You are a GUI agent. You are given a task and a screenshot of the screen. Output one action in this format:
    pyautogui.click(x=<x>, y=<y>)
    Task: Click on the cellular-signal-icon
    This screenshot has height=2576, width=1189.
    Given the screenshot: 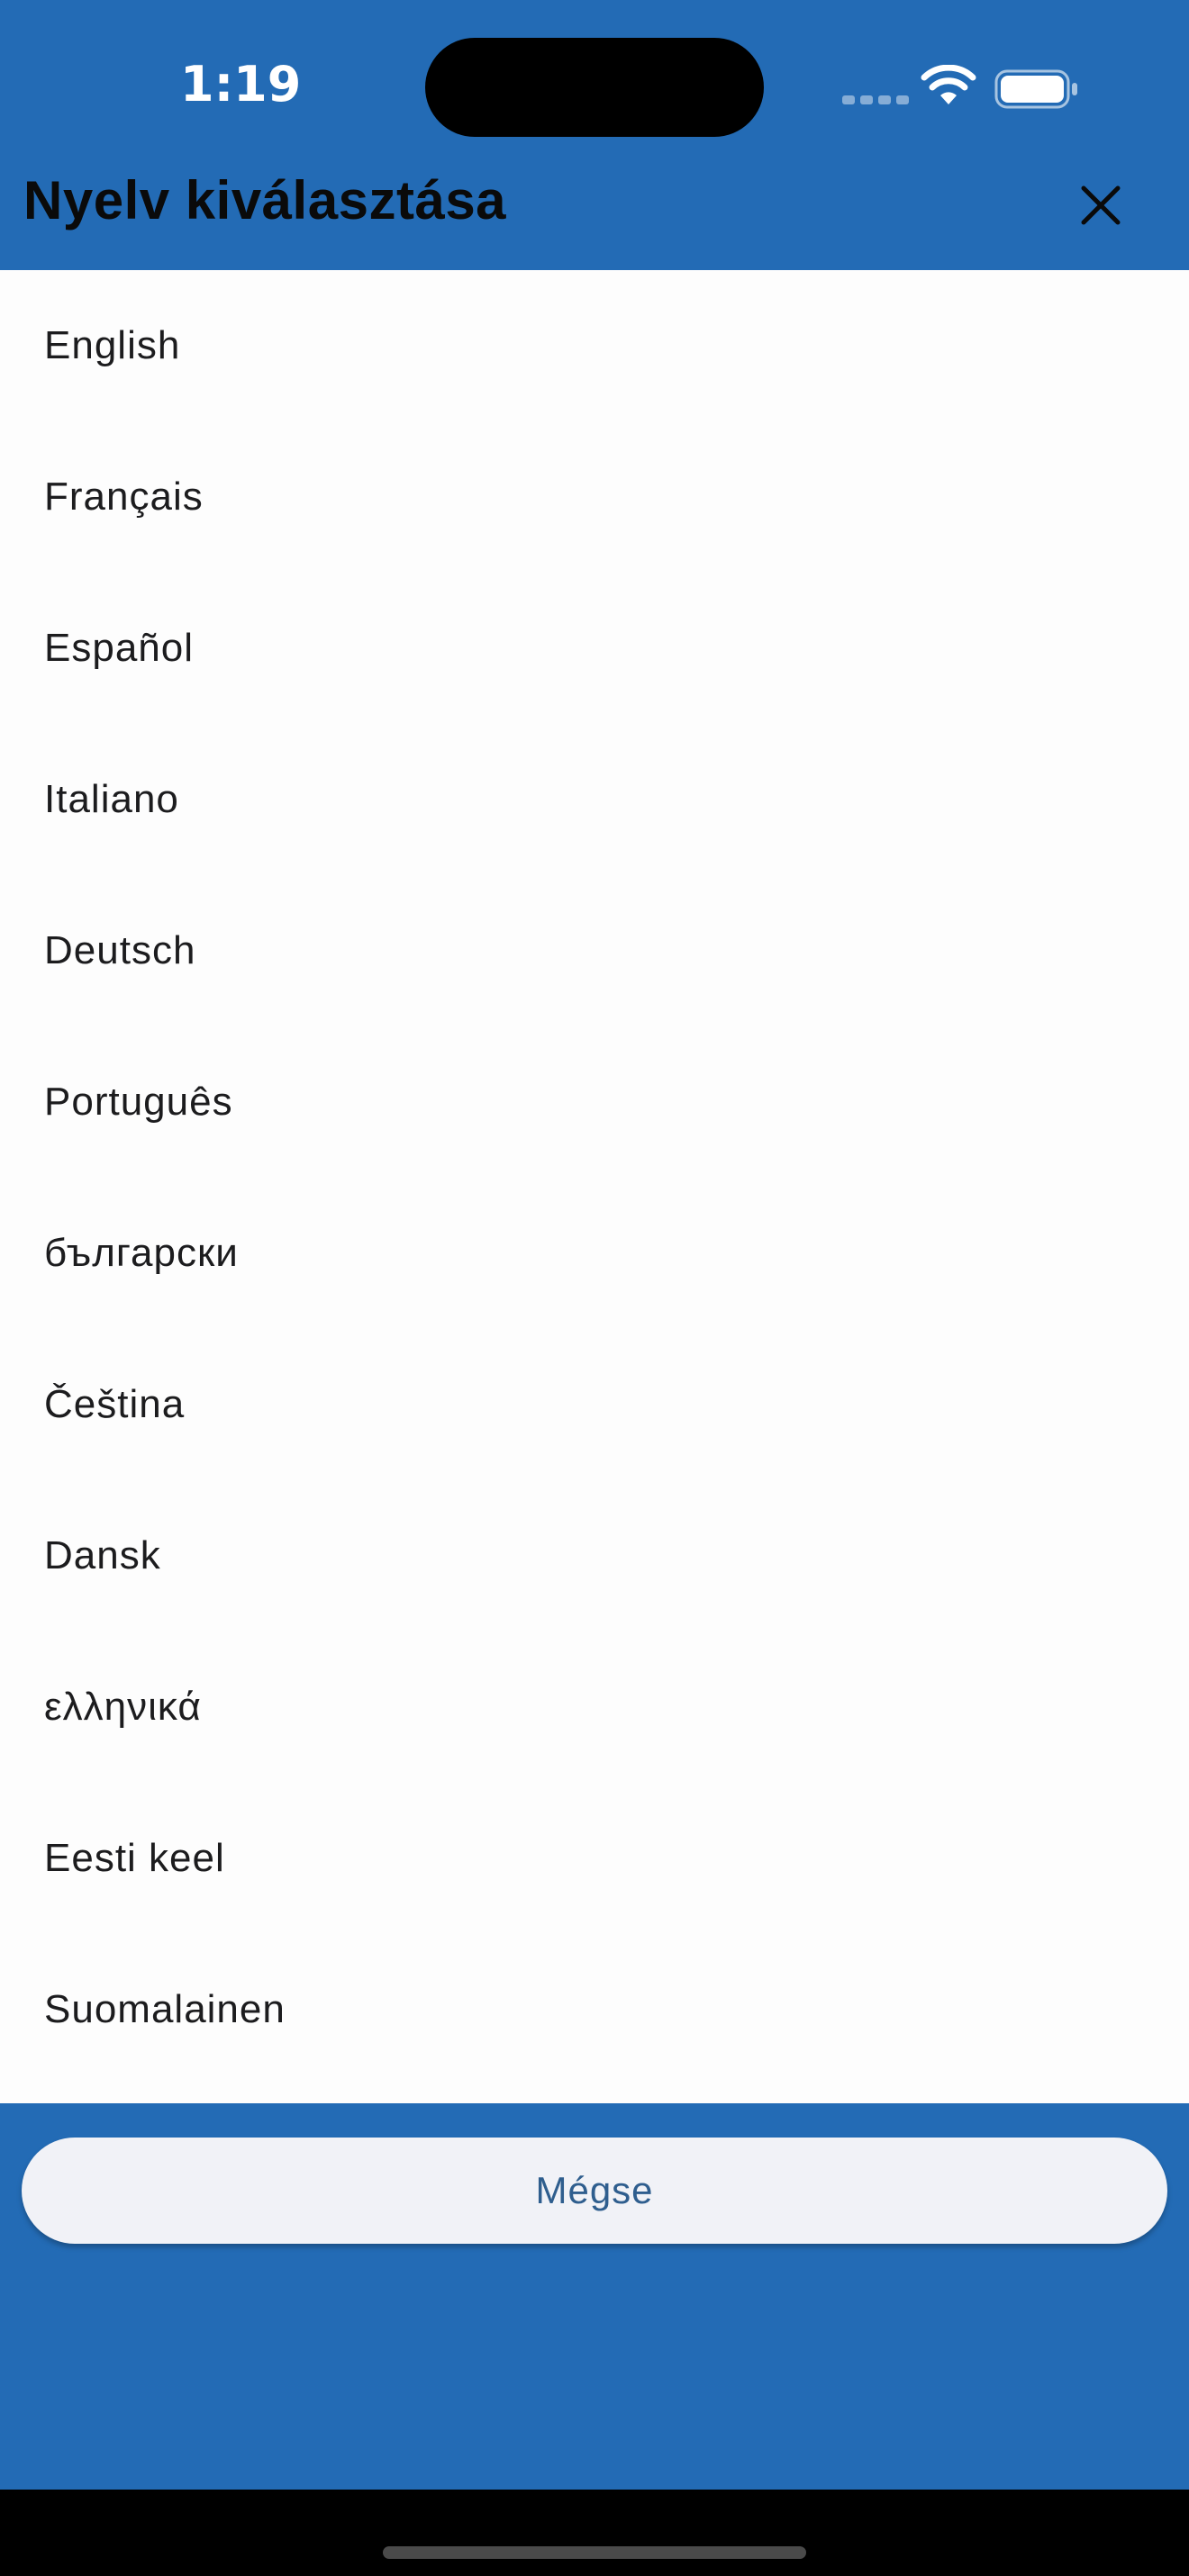 What is the action you would take?
    pyautogui.click(x=876, y=99)
    